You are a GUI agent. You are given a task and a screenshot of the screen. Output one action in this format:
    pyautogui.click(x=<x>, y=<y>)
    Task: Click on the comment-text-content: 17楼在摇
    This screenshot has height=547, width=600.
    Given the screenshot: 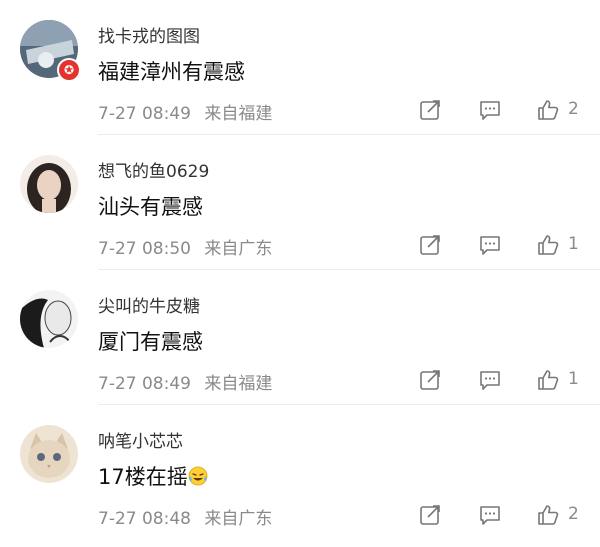 What is the action you would take?
    pyautogui.click(x=143, y=477)
    